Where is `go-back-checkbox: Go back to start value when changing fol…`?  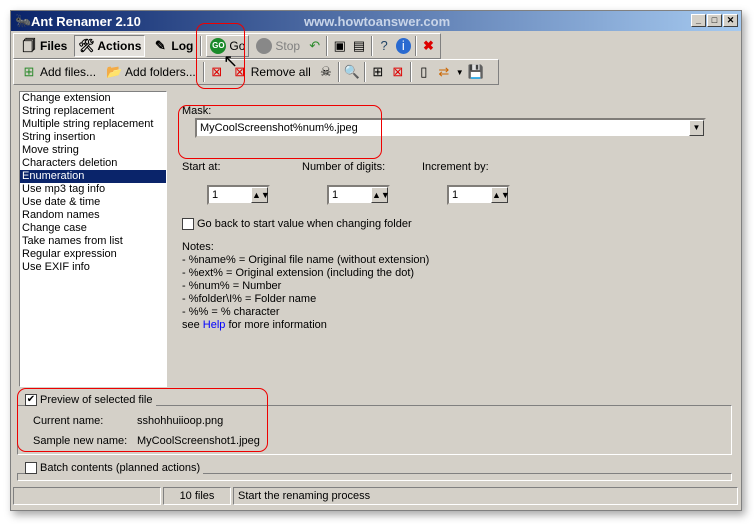
go-back-checkbox: Go back to start value when changing fol… is located at coordinates (297, 224).